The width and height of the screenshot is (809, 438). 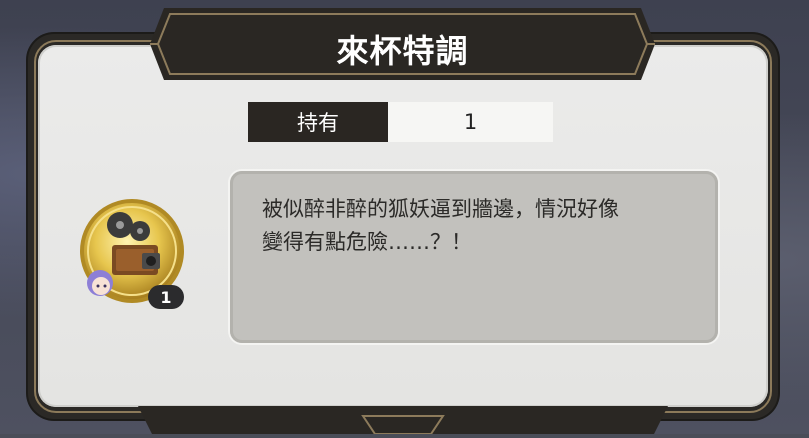 What do you see at coordinates (367, 242) in the screenshot?
I see `description-line: 變得有點危險……？！` at bounding box center [367, 242].